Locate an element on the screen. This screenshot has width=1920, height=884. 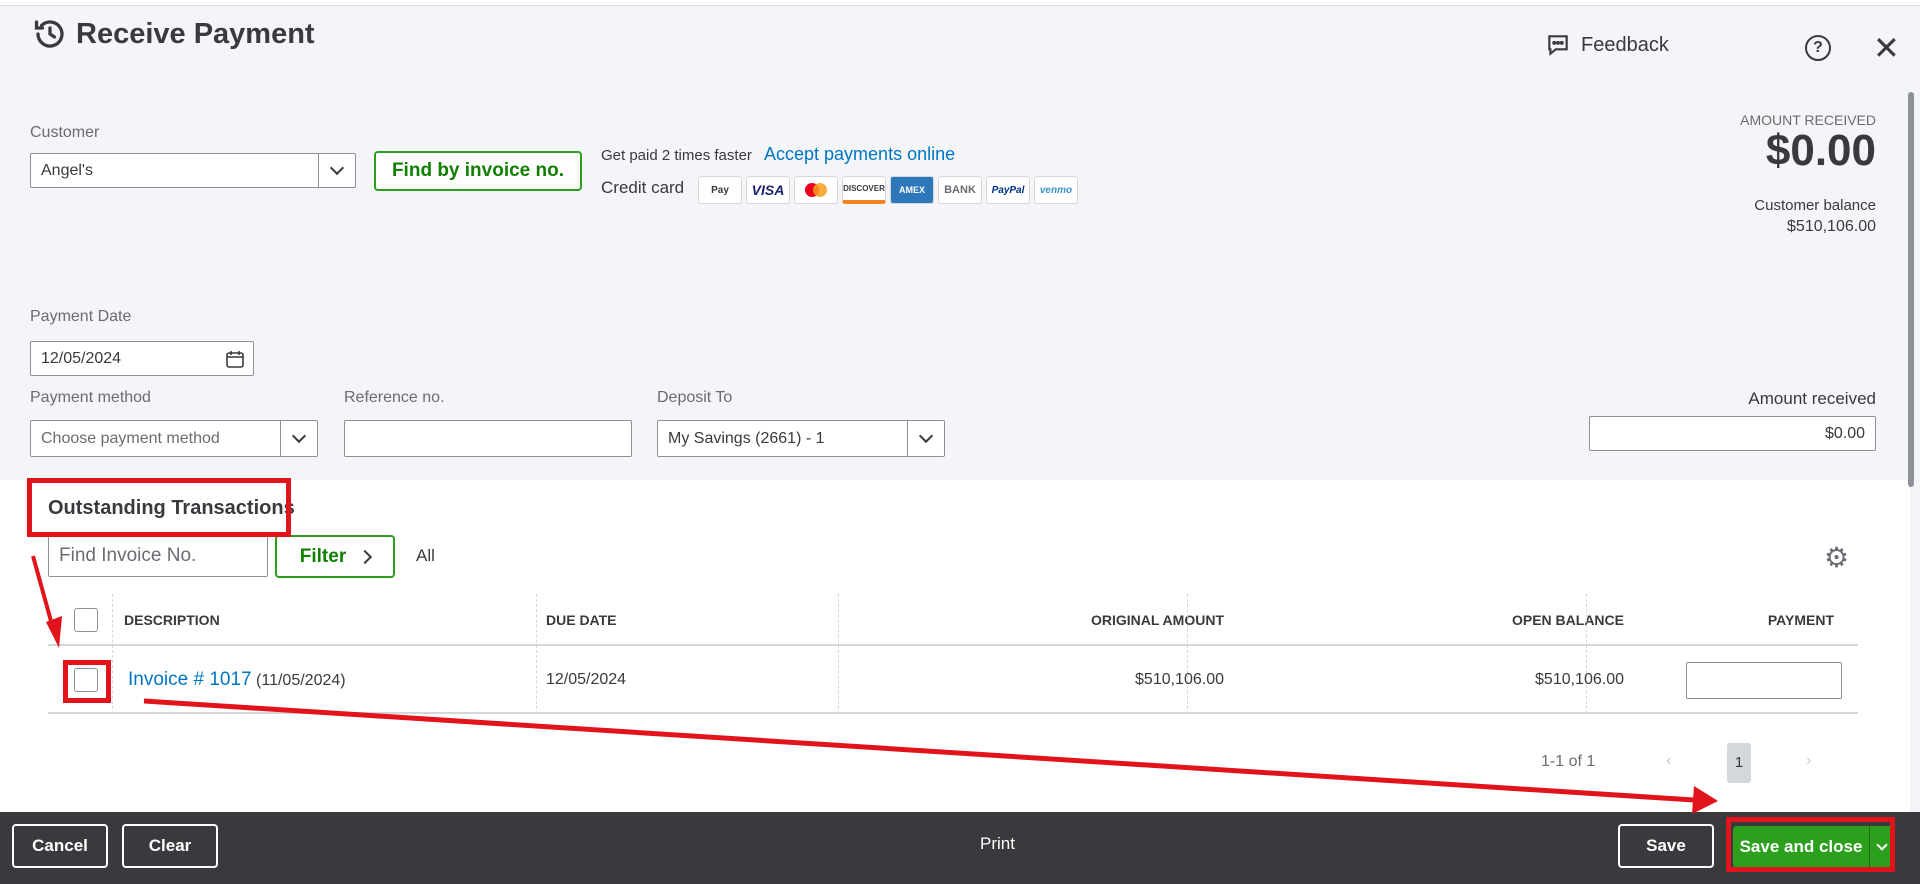
paypal-icon: PayPal is located at coordinates (1008, 190).